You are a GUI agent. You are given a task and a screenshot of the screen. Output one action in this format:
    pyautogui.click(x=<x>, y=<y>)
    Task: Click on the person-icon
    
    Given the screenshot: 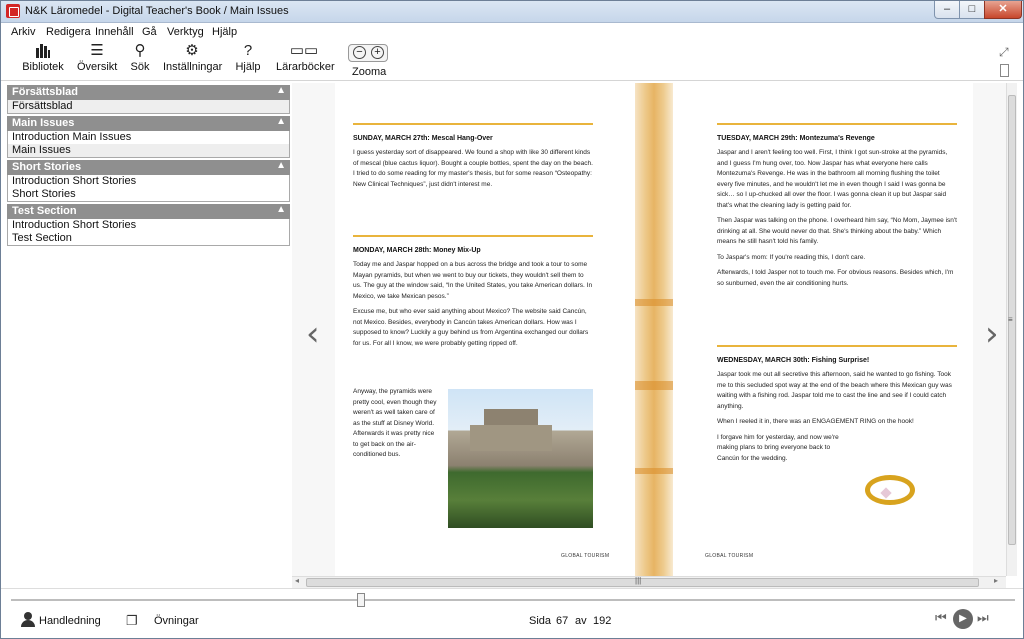 What is the action you would take?
    pyautogui.click(x=29, y=620)
    